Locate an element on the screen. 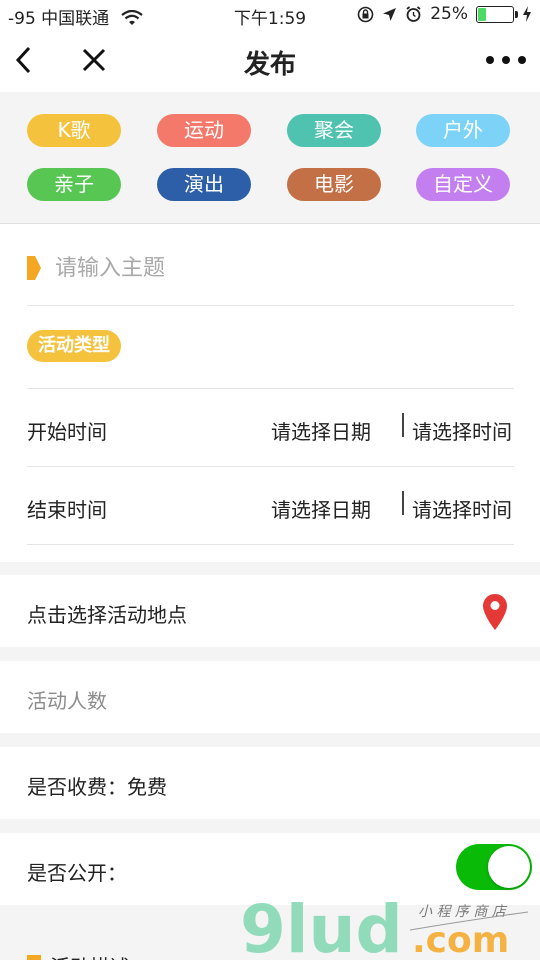 Image resolution: width=540 pixels, height=960 pixels. map-pin-icon is located at coordinates (495, 612).